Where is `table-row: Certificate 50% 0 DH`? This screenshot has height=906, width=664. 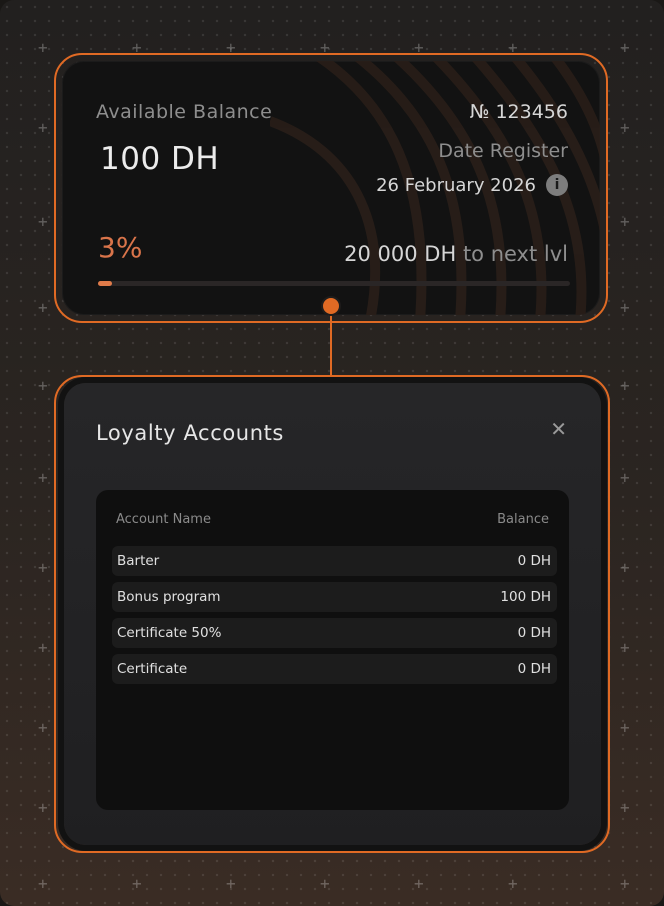 table-row: Certificate 50% 0 DH is located at coordinates (334, 633).